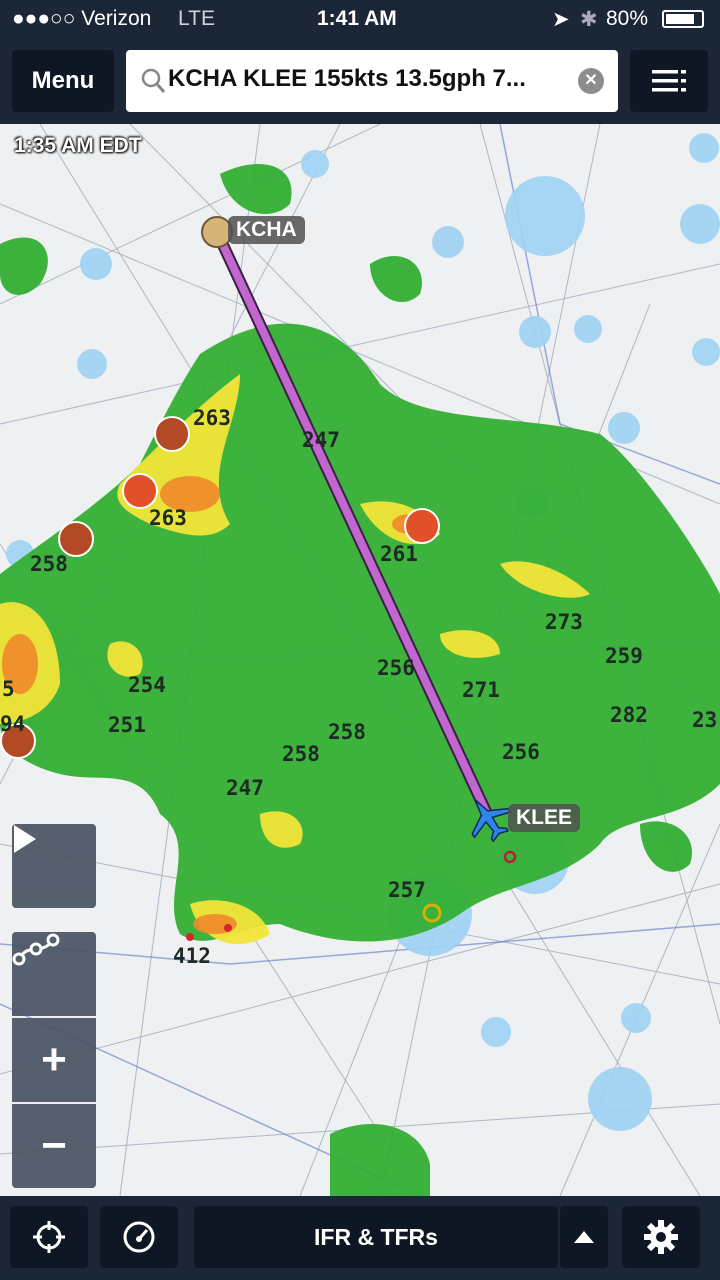 The height and width of the screenshot is (1280, 720). I want to click on top-bar: Menu KCHA KLEE 155kts 13.5gph 7... ✕, so click(360, 82).